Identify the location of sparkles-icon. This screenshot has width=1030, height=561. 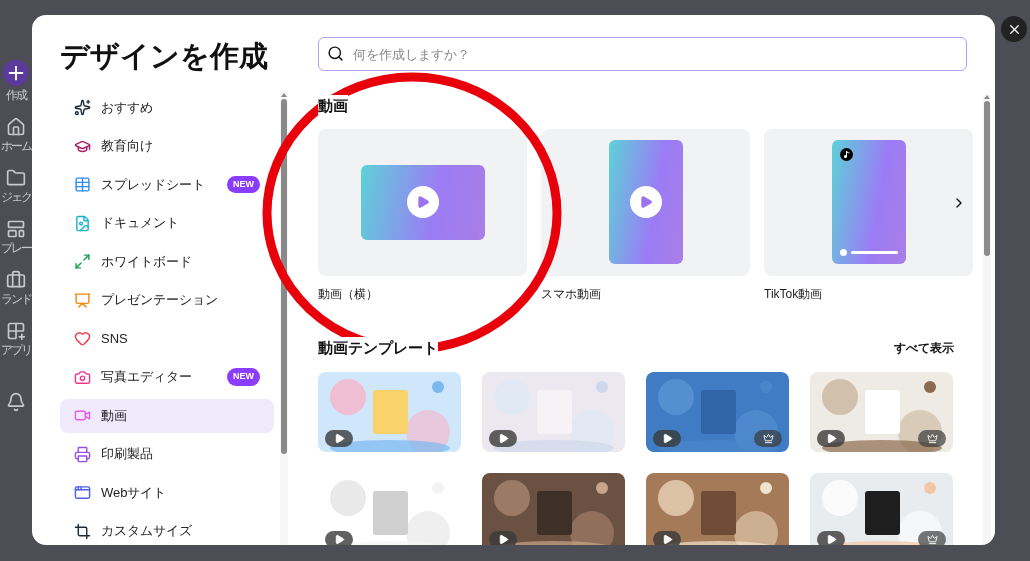
(82, 107).